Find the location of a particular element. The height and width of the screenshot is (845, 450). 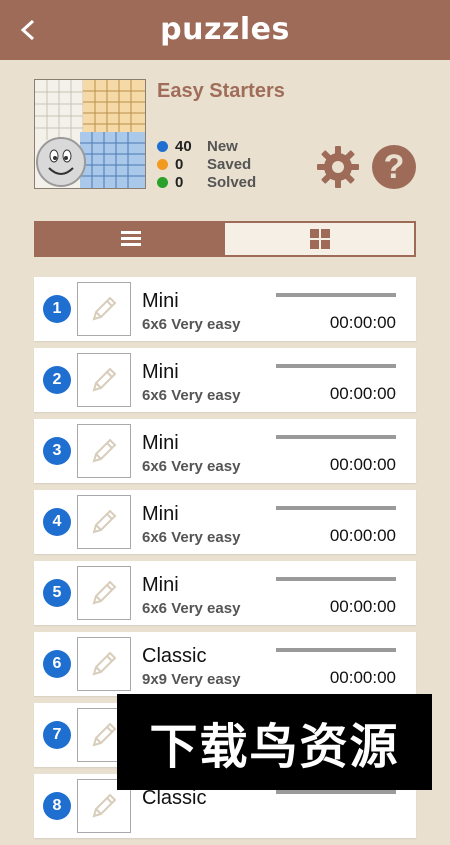

puzzle-row: 3 Mini 6x6 Very easy 00:00:00 is located at coordinates (225, 451).